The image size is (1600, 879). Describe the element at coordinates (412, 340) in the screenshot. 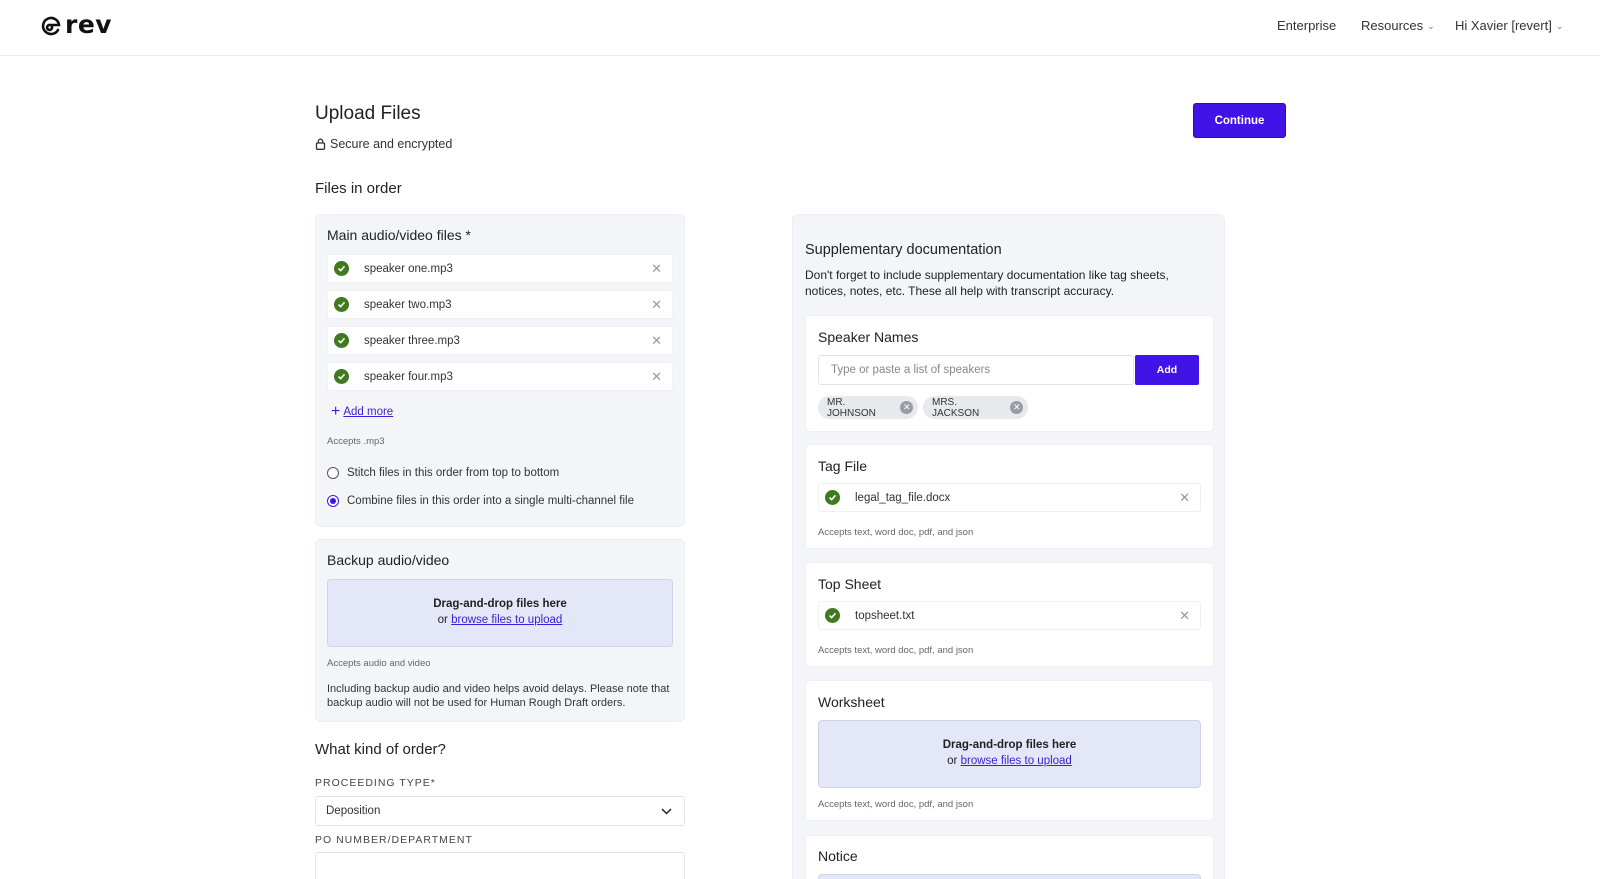

I see `file-name: speaker three.mp3` at that location.